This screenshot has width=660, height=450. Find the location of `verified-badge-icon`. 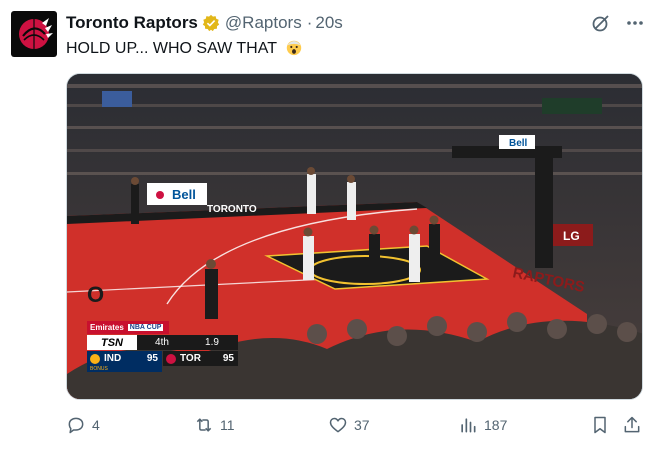

verified-badge-icon is located at coordinates (211, 23).